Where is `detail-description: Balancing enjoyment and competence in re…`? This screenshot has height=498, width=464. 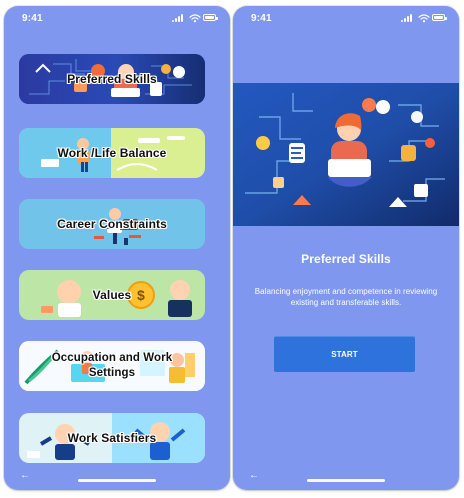
detail-description: Balancing enjoyment and competence in re… is located at coordinates (346, 297).